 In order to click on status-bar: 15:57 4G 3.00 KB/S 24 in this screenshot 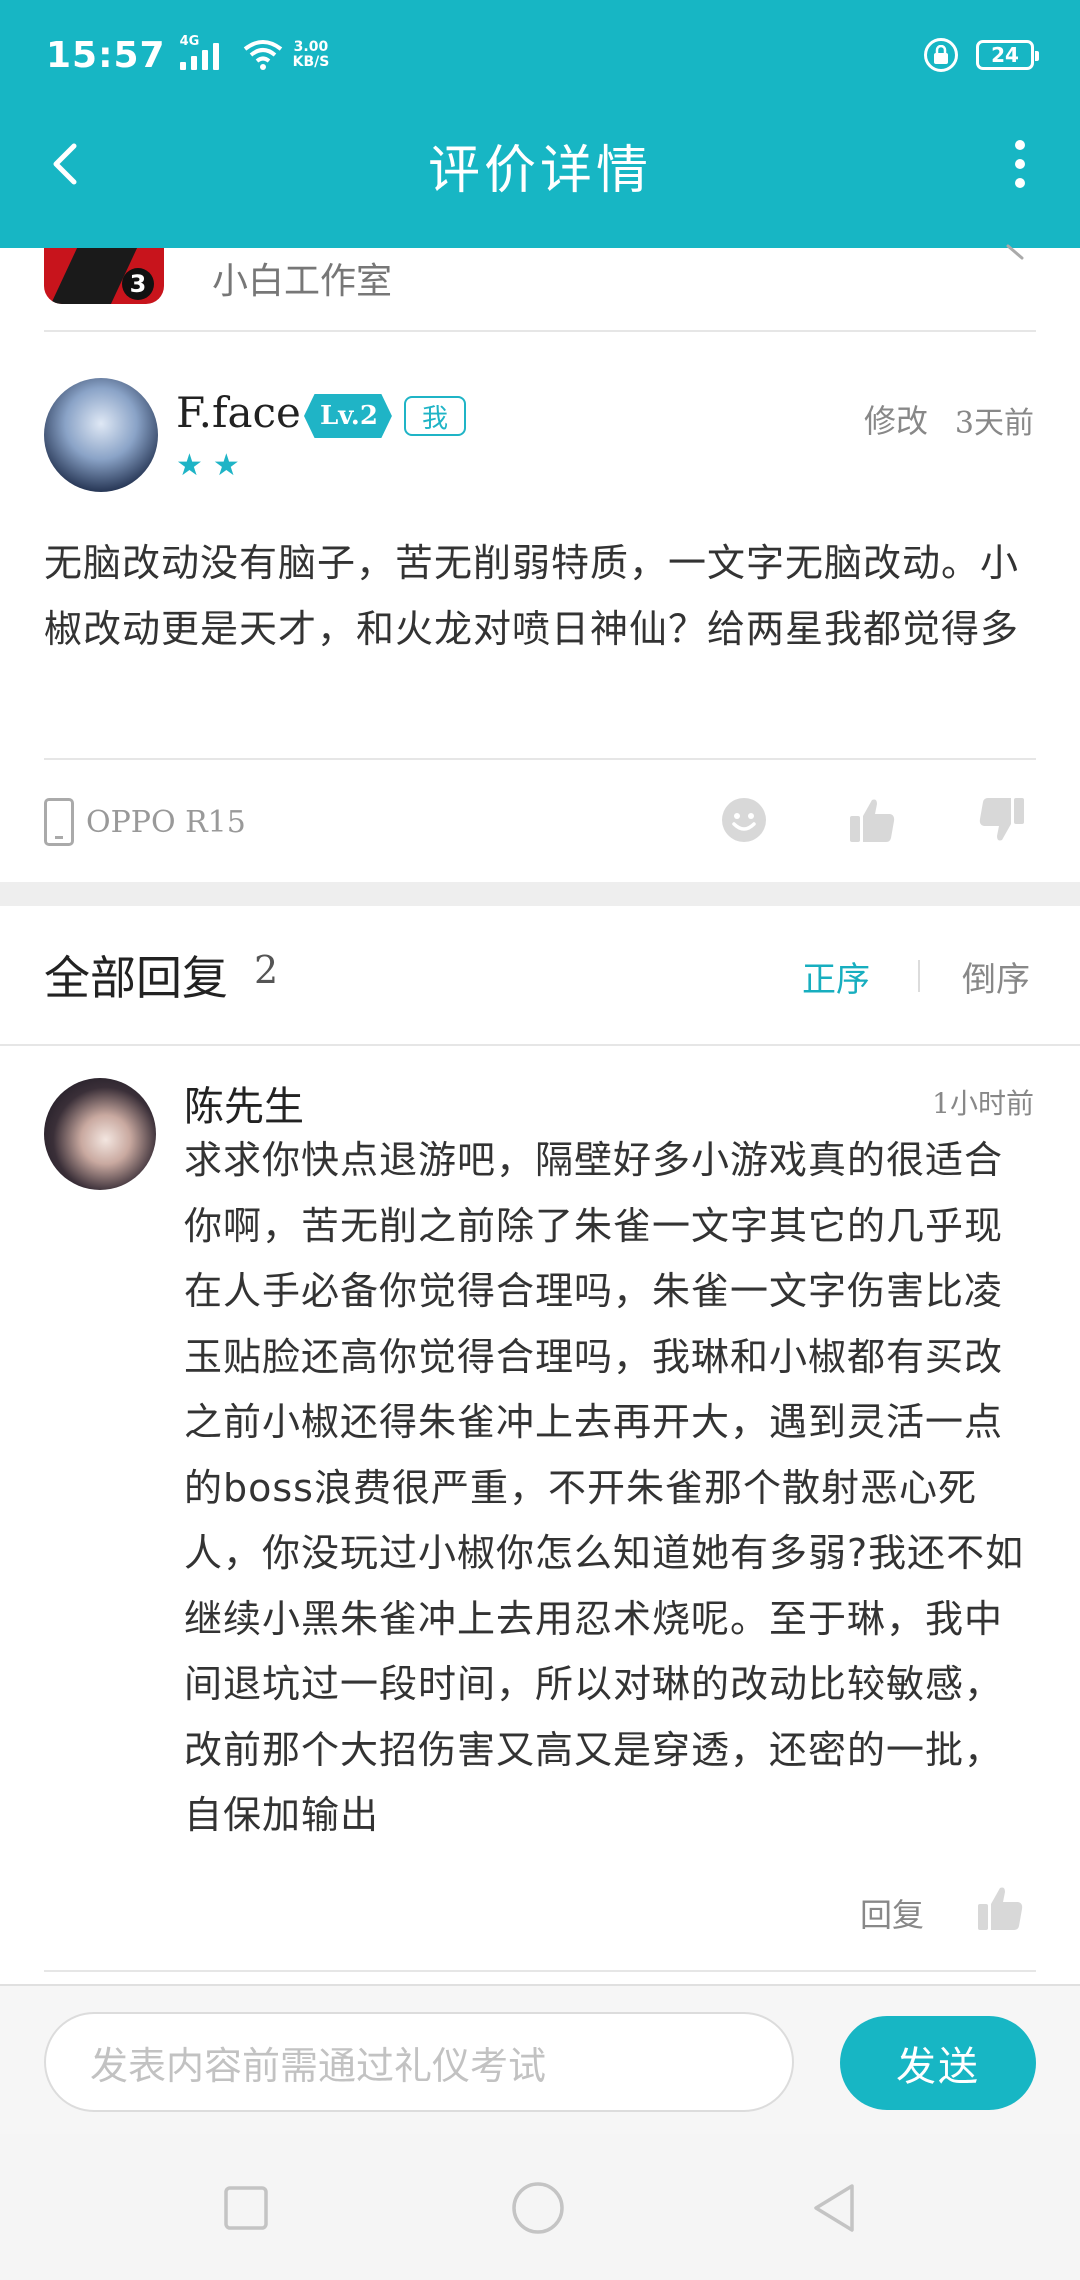, I will do `click(542, 55)`.